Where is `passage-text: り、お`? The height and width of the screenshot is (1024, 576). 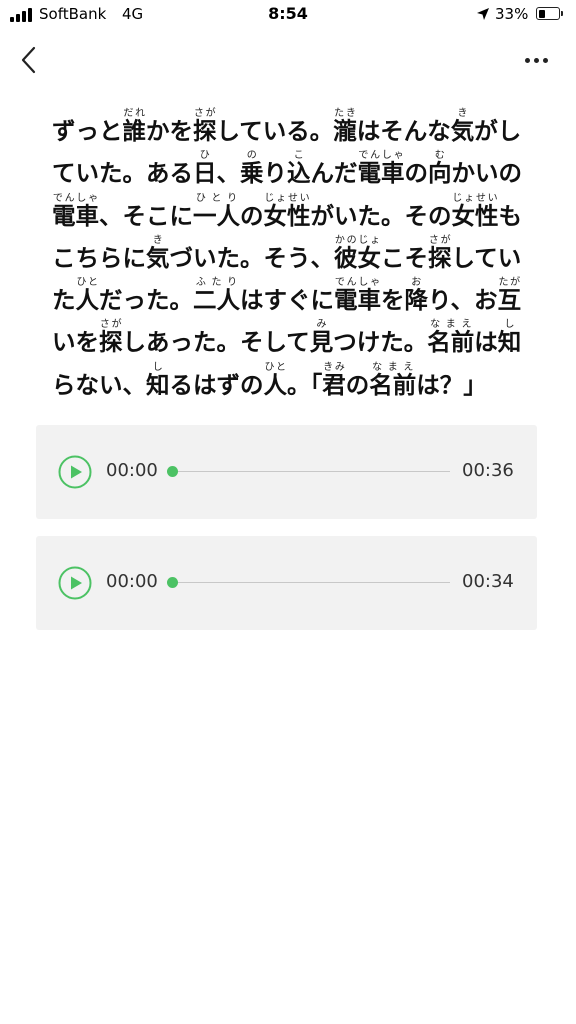 passage-text: り、お is located at coordinates (463, 300).